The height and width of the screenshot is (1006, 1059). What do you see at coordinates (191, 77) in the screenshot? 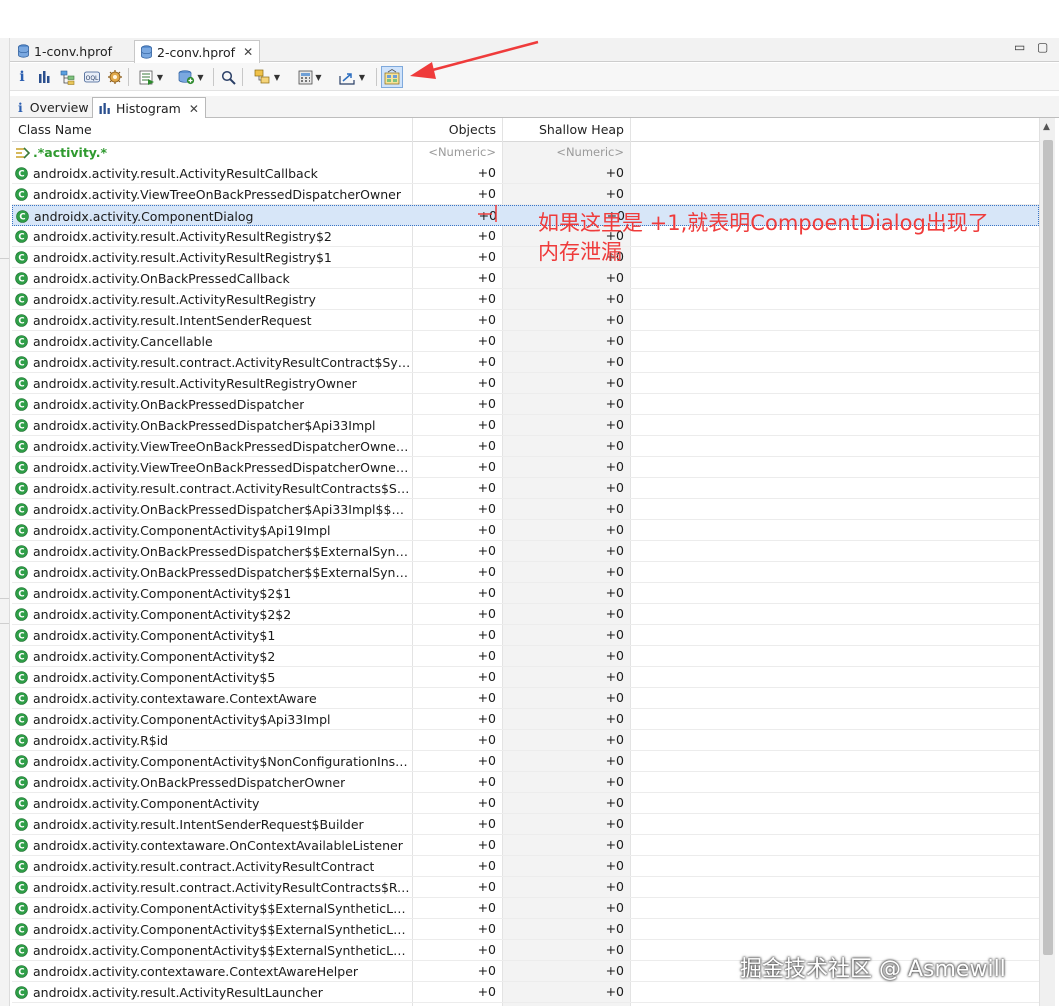
I see `query-browser-icon: ▼` at bounding box center [191, 77].